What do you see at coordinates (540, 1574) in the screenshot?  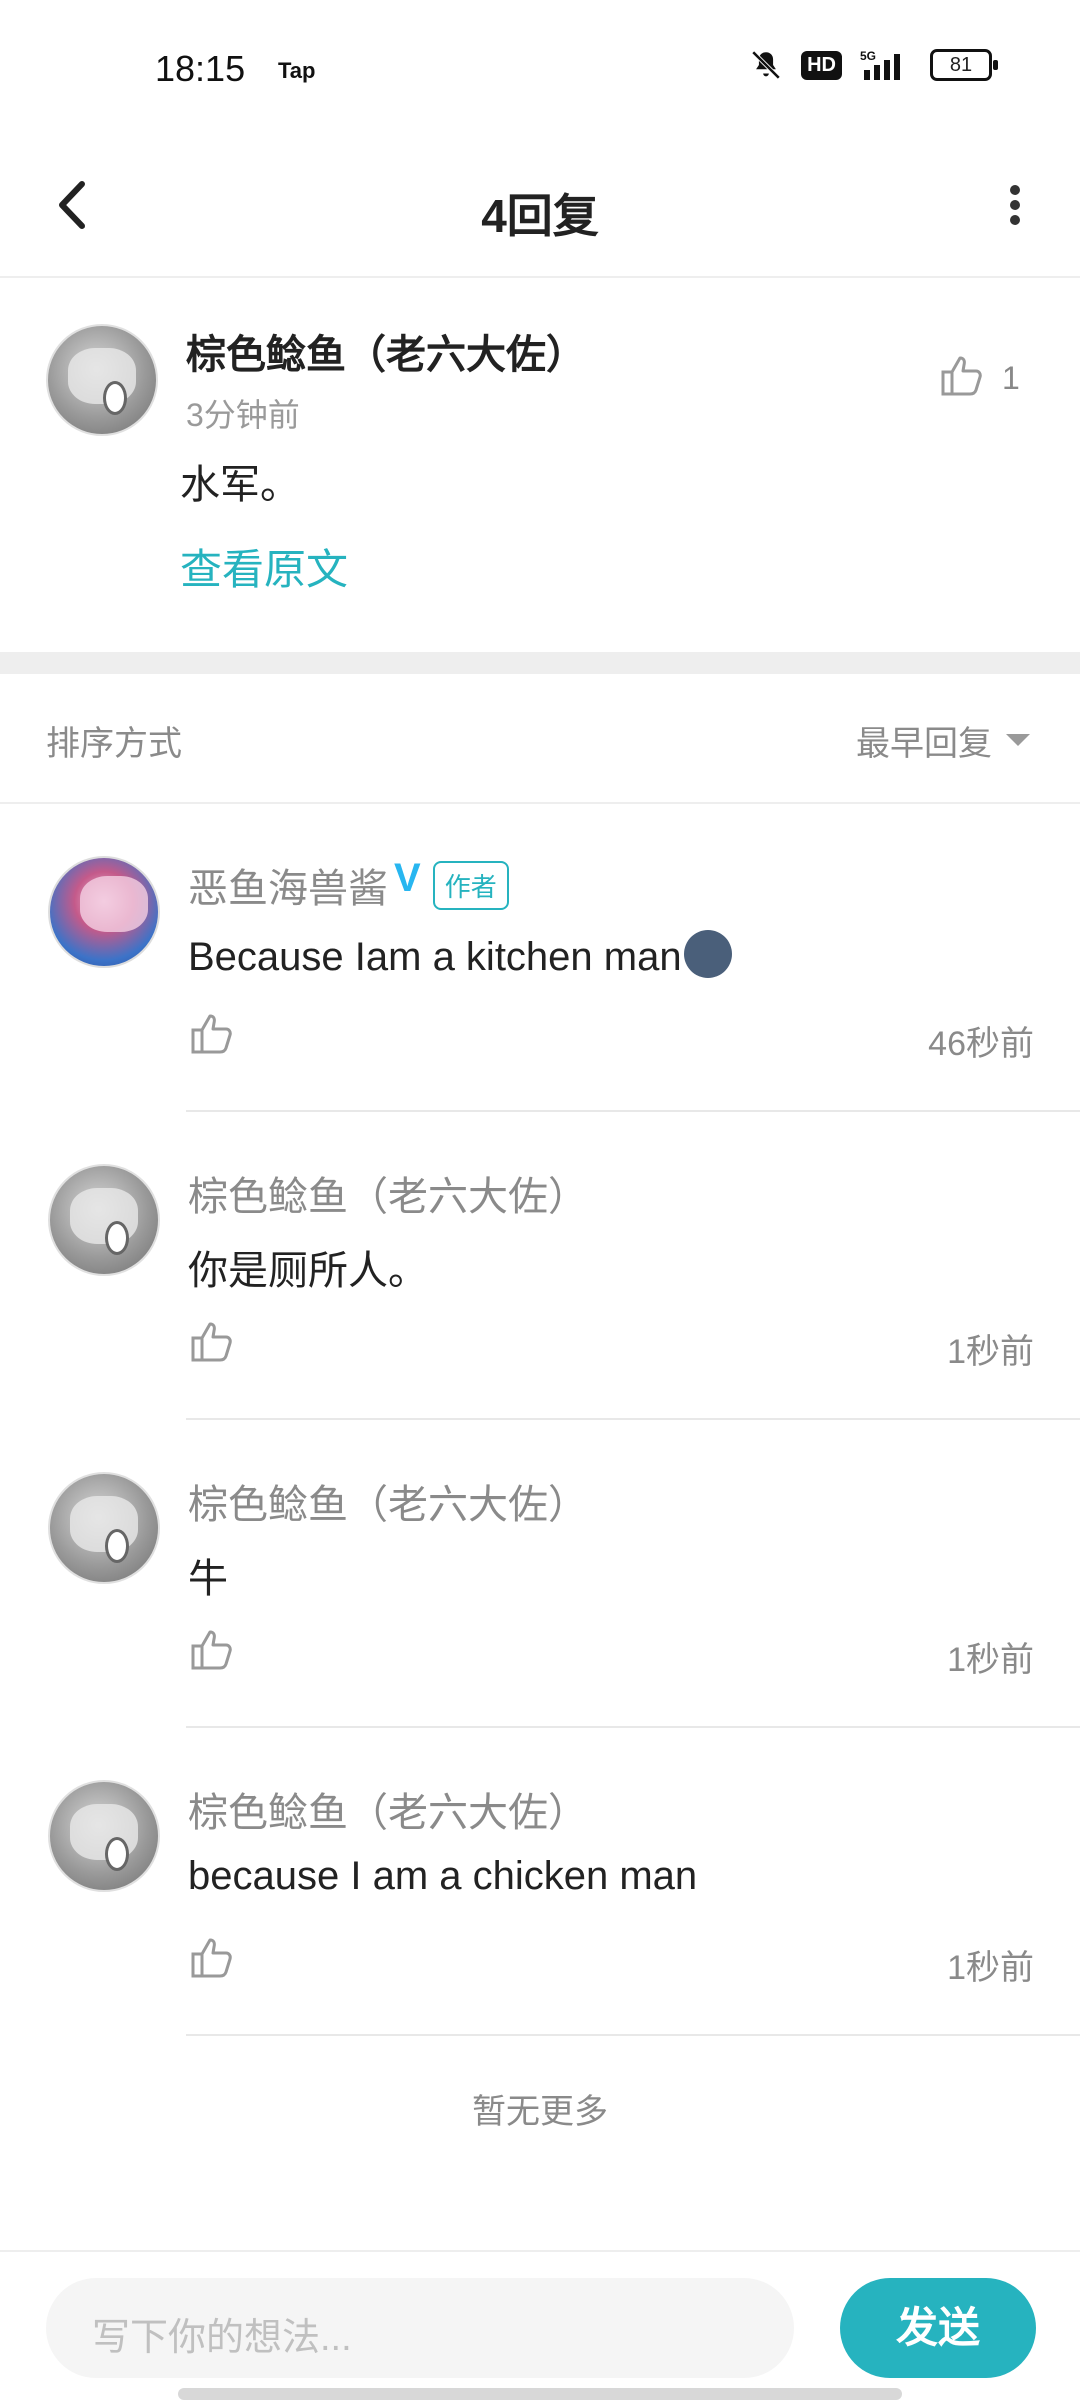 I see `reply-item: 棕色鲶鱼（老六大佐） 牛 1秒前` at bounding box center [540, 1574].